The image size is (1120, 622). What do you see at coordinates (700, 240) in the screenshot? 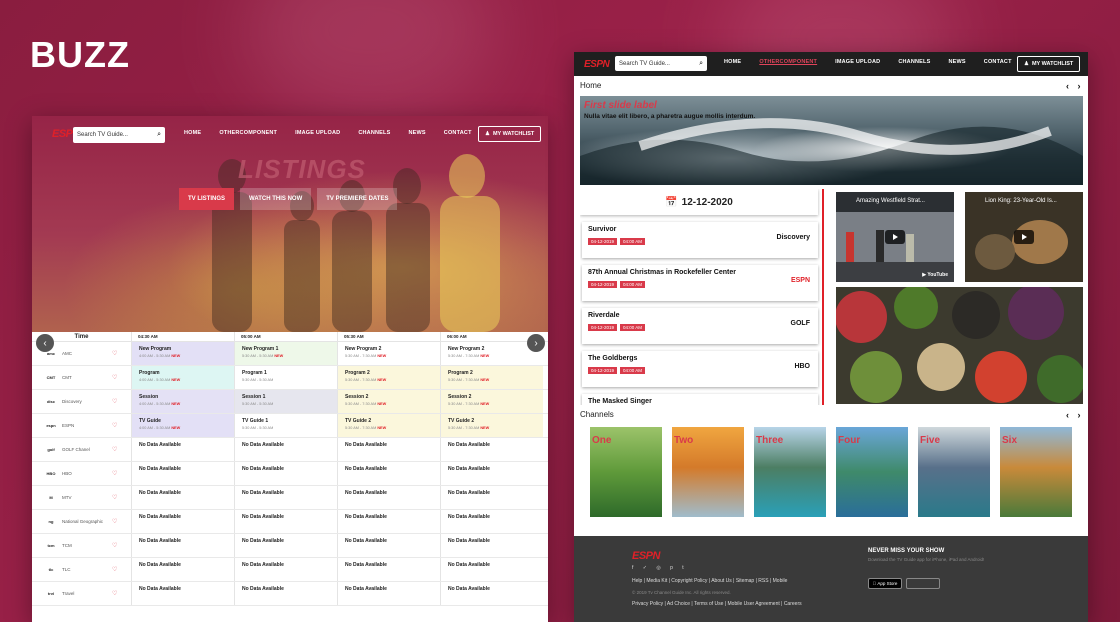
I see `show-card: Survivor 04-12-2019 04:00 AM Discovery` at bounding box center [700, 240].